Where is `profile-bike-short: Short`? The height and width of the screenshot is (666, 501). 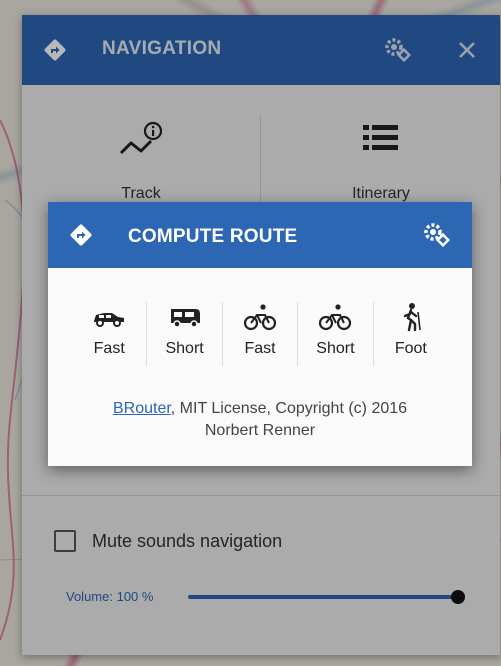
profile-bike-short: Short is located at coordinates (334, 334).